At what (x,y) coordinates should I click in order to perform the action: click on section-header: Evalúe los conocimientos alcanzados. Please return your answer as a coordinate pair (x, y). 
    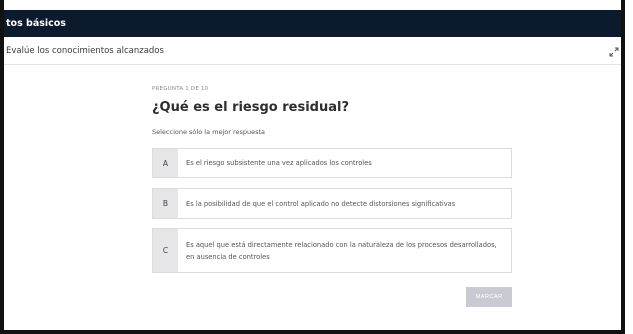
    Looking at the image, I should click on (312, 51).